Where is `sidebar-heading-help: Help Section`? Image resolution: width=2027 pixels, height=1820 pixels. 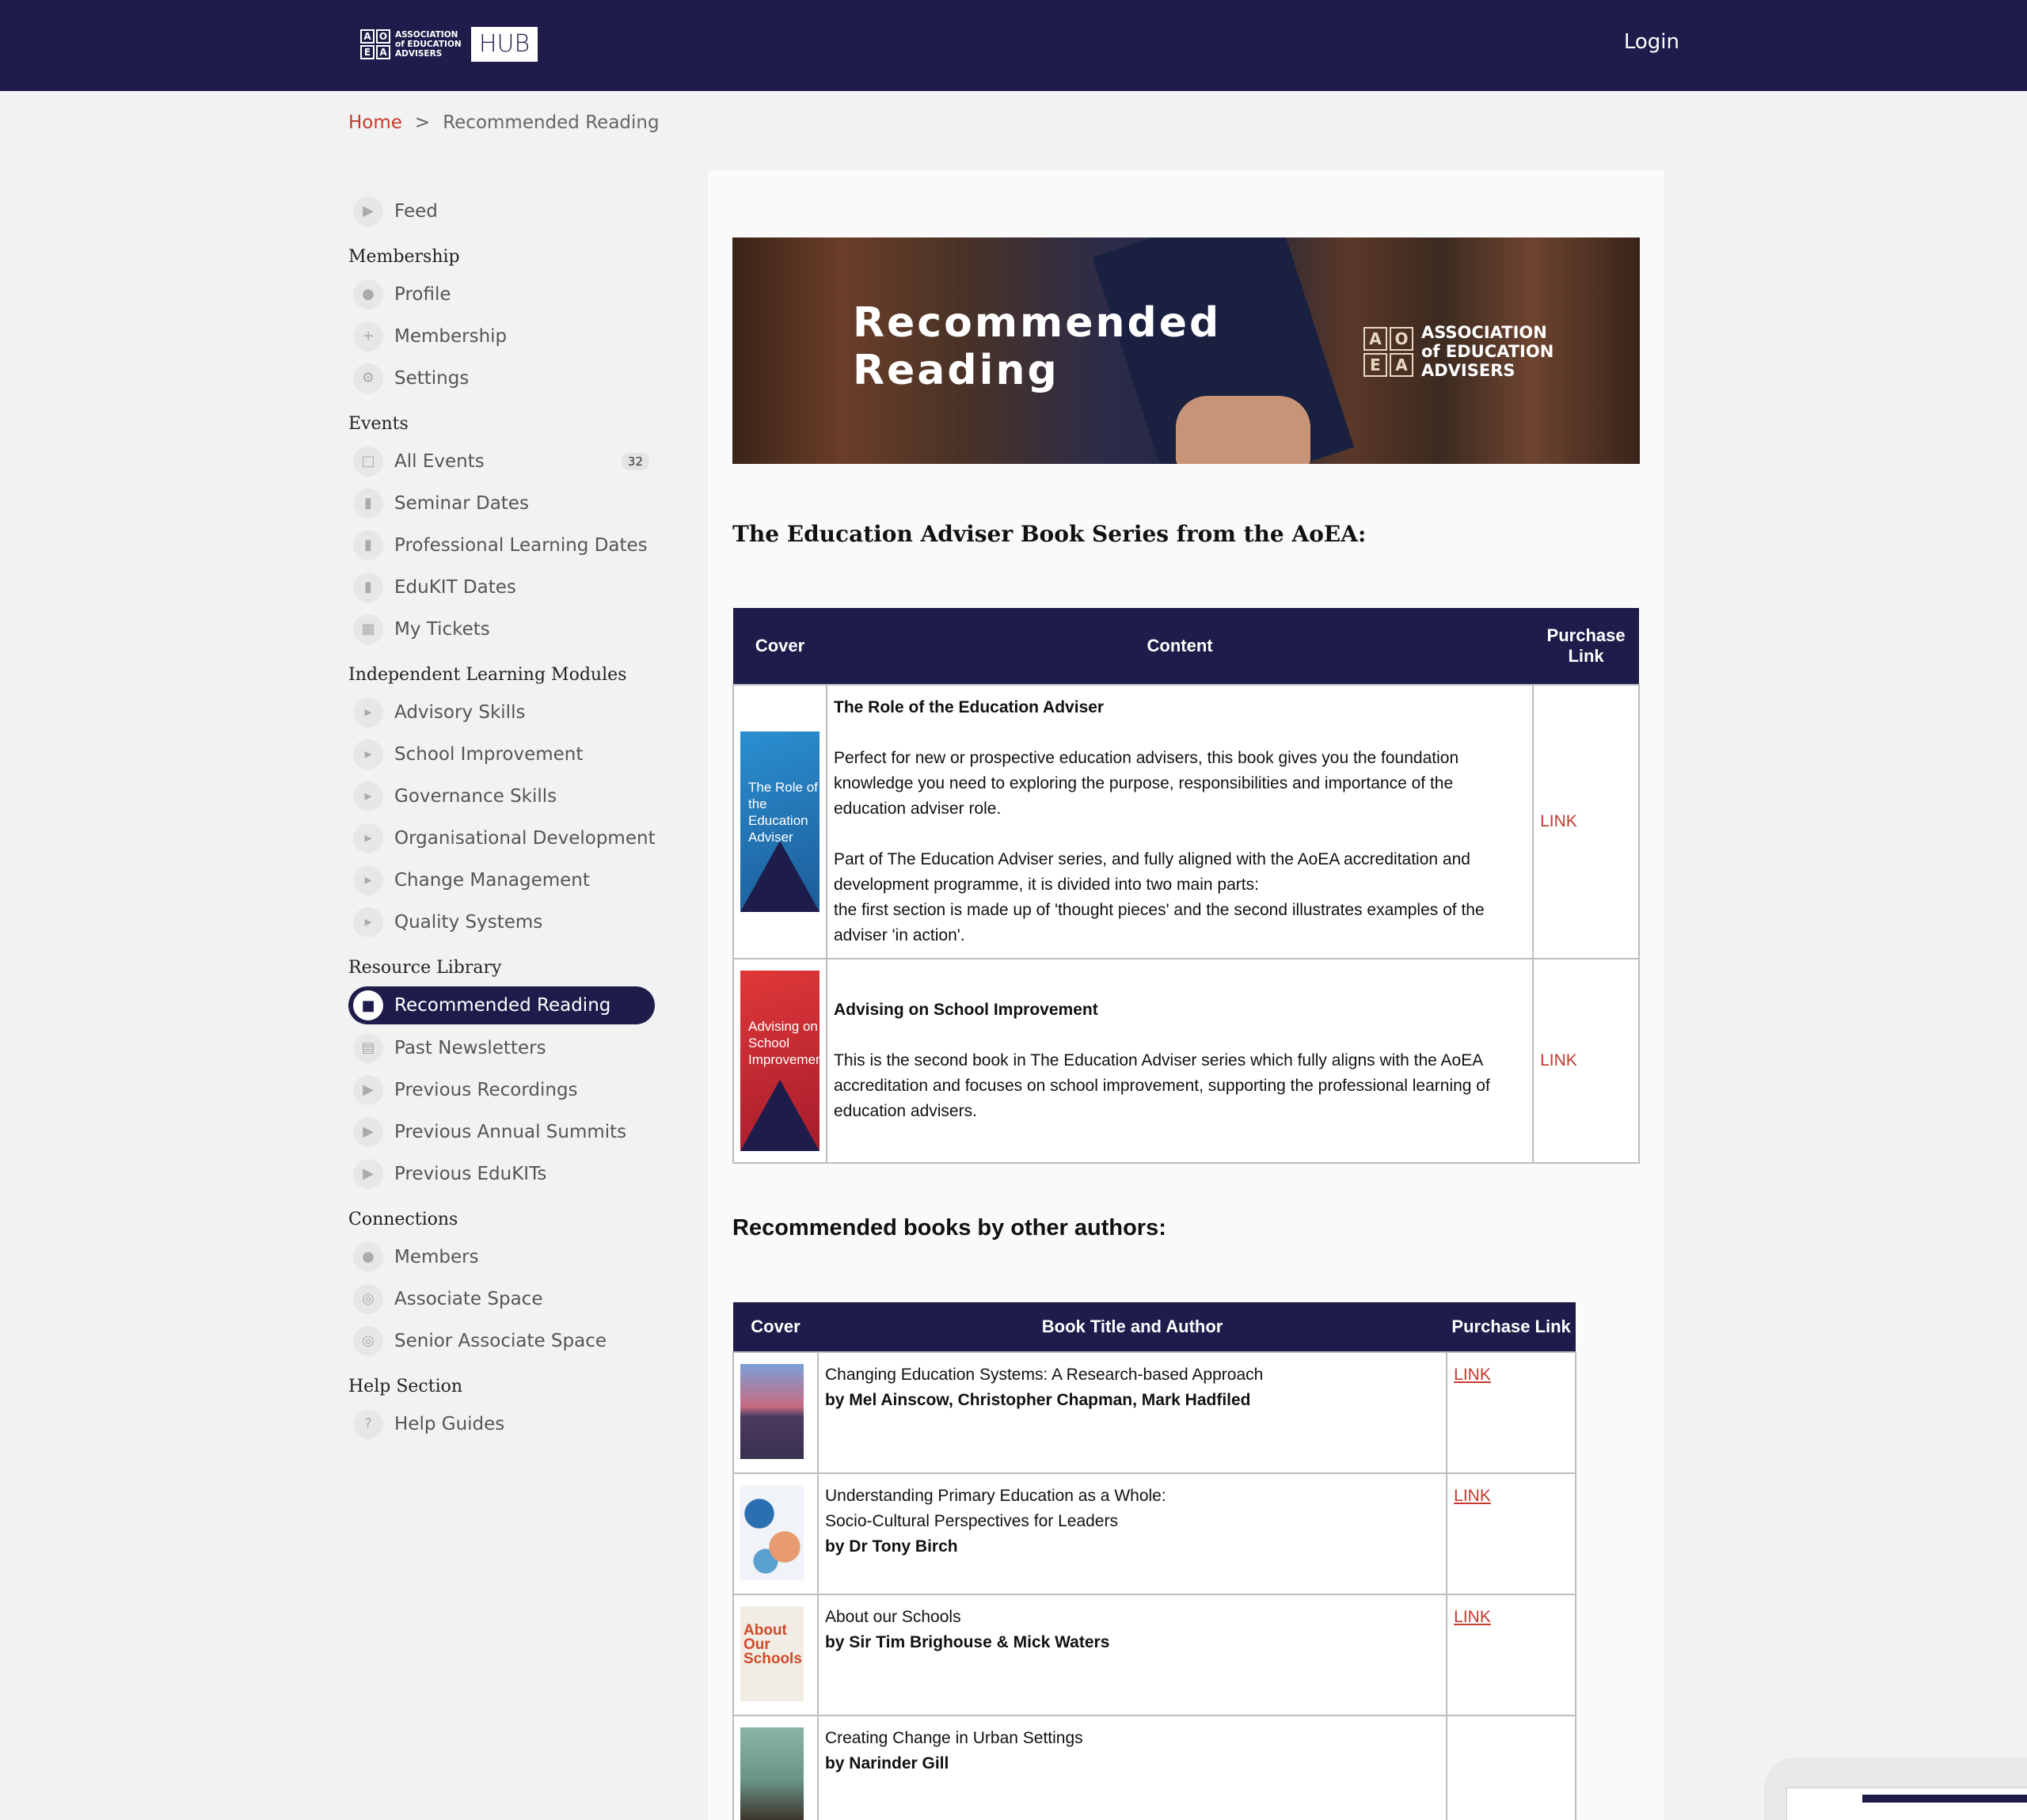
sidebar-heading-help: Help Section is located at coordinates (405, 1386).